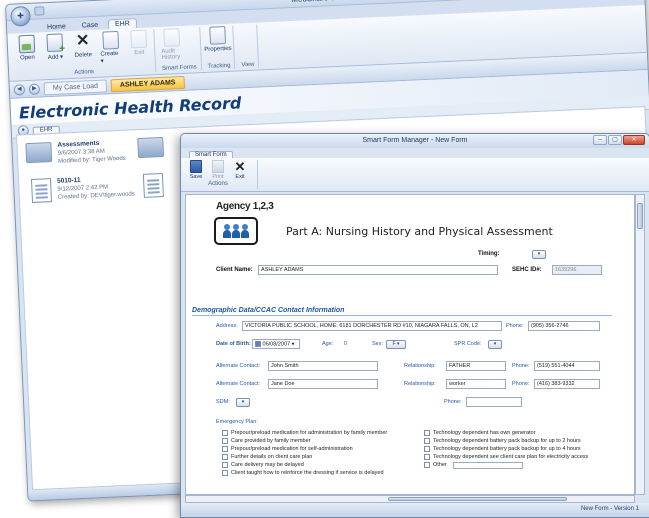  Describe the element at coordinates (468, 344) in the screenshot. I see `spr-code-label: SPR Code:` at that location.